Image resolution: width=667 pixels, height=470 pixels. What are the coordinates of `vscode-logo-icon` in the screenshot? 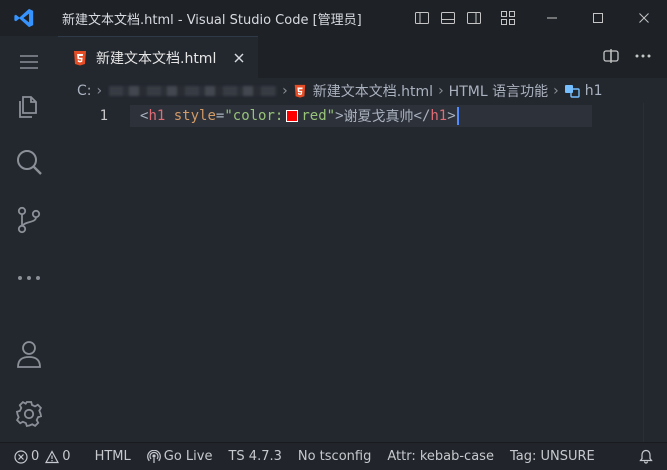 It's located at (24, 18).